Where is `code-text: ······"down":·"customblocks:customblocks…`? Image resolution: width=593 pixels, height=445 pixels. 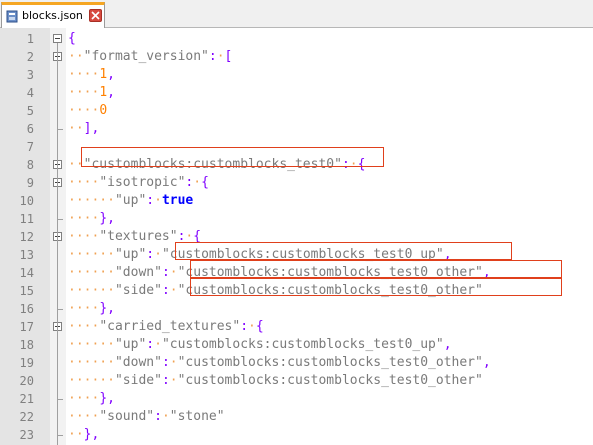
code-text: ······"down":·"customblocks:customblocks… is located at coordinates (279, 363).